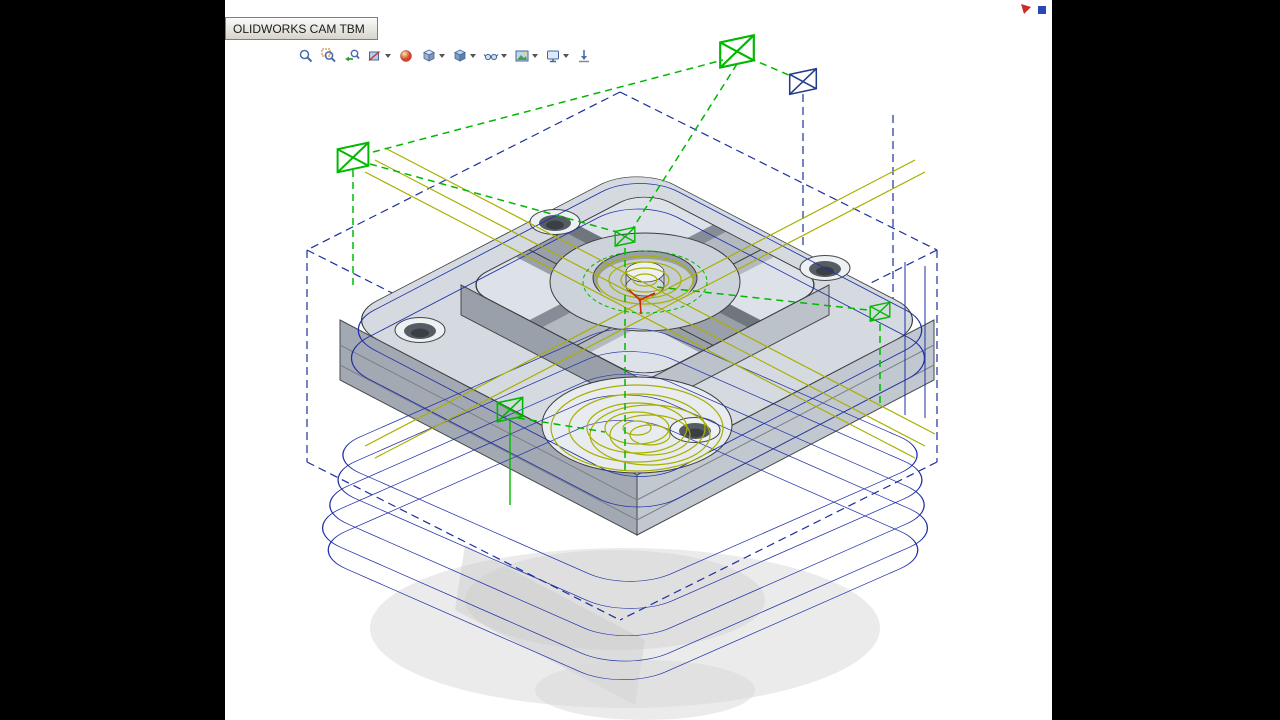 The width and height of the screenshot is (1280, 720). I want to click on floor-reflection, so click(625, 632).